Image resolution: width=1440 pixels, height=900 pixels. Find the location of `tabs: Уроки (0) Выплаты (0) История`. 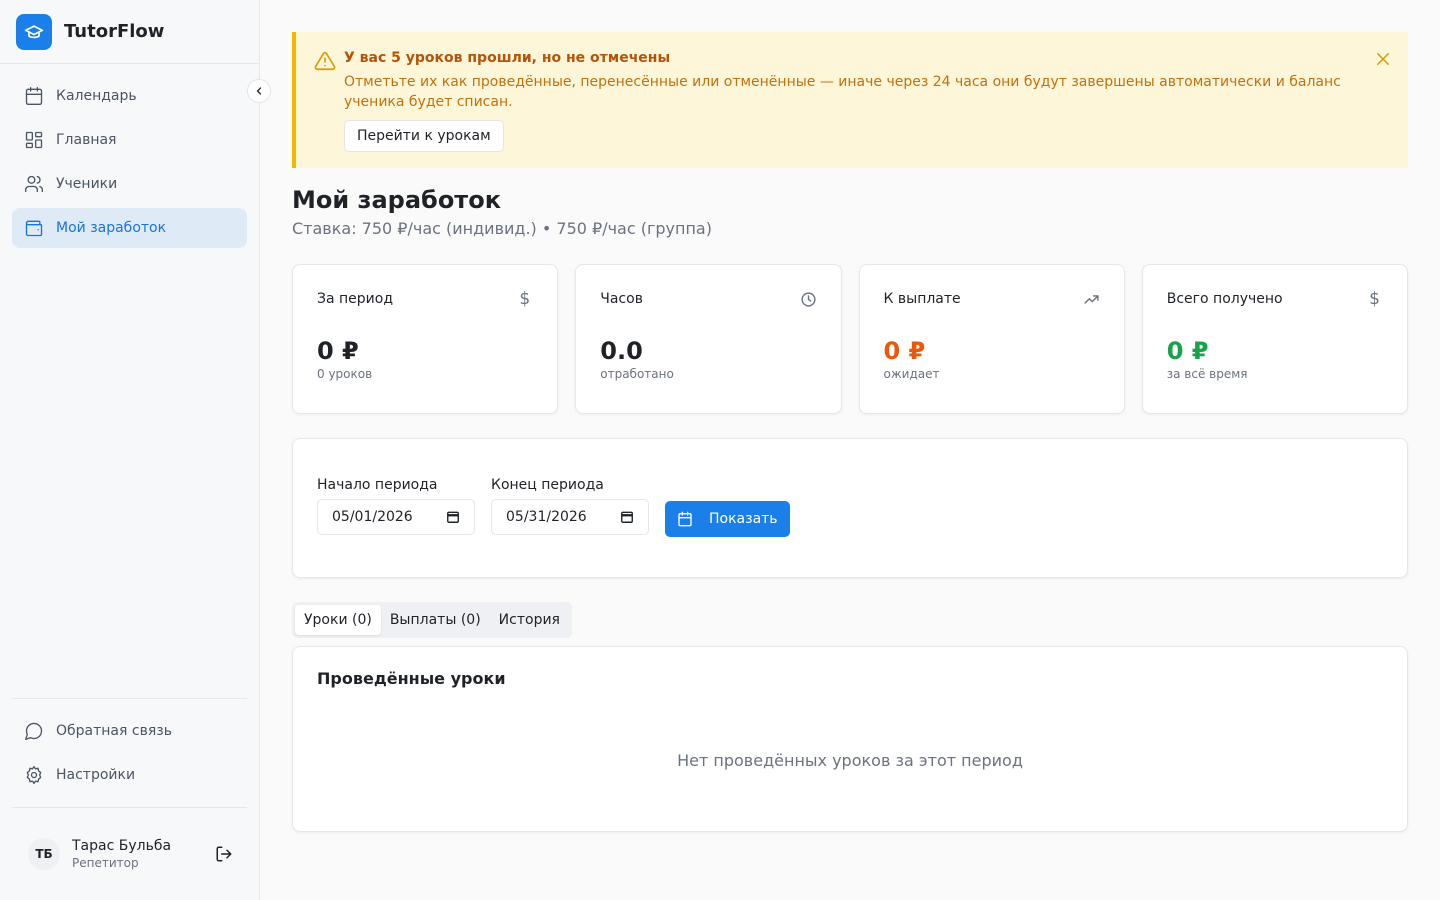

tabs: Уроки (0) Выплаты (0) История is located at coordinates (432, 620).